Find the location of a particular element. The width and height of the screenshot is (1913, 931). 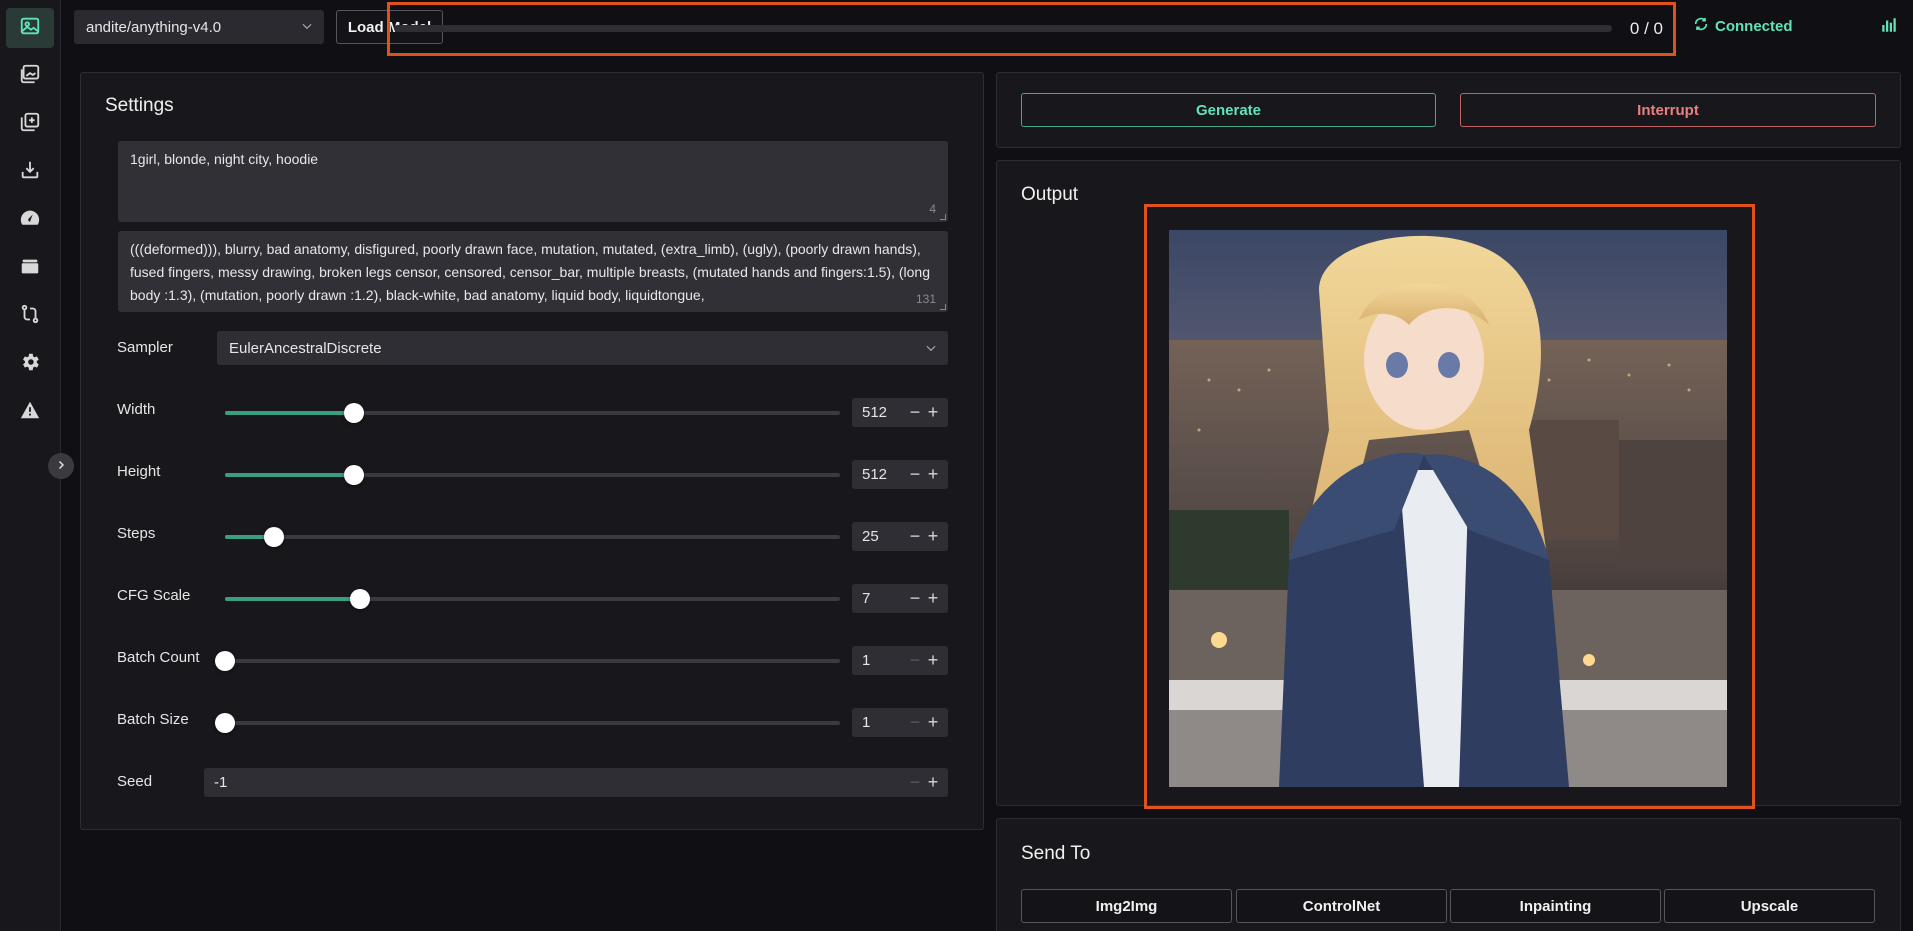

send-to-title: Send To is located at coordinates (1056, 853).